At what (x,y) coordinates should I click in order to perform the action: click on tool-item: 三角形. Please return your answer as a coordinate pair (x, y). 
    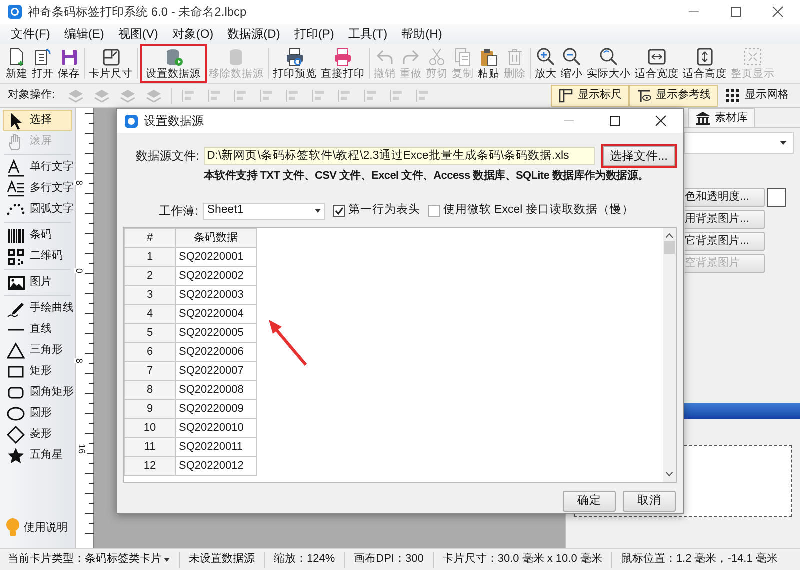
    Looking at the image, I should click on (37, 350).